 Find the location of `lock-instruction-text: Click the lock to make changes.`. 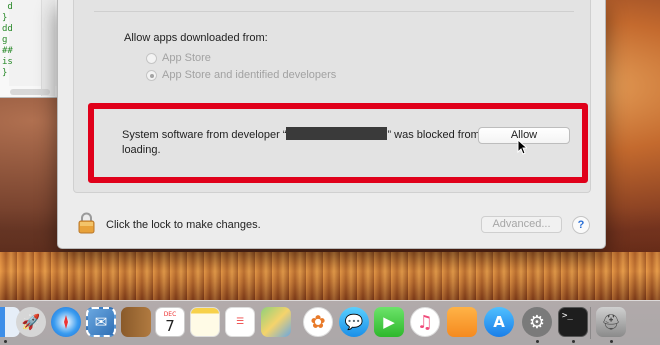

lock-instruction-text: Click the lock to make changes. is located at coordinates (183, 225).